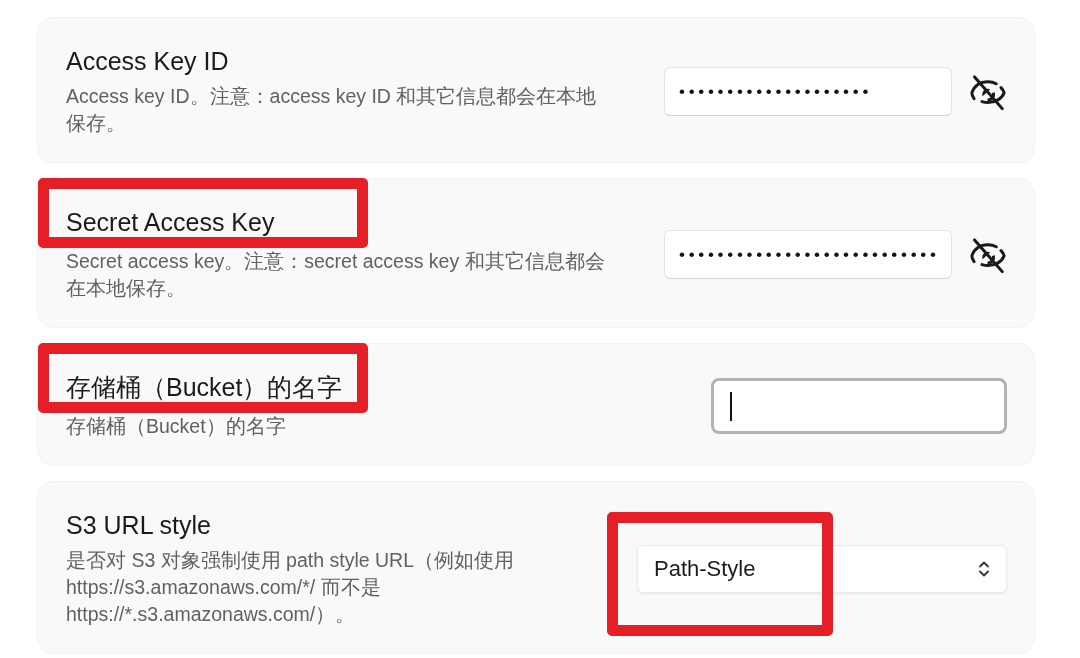 This screenshot has width=1080, height=658. I want to click on text-field, so click(859, 406).